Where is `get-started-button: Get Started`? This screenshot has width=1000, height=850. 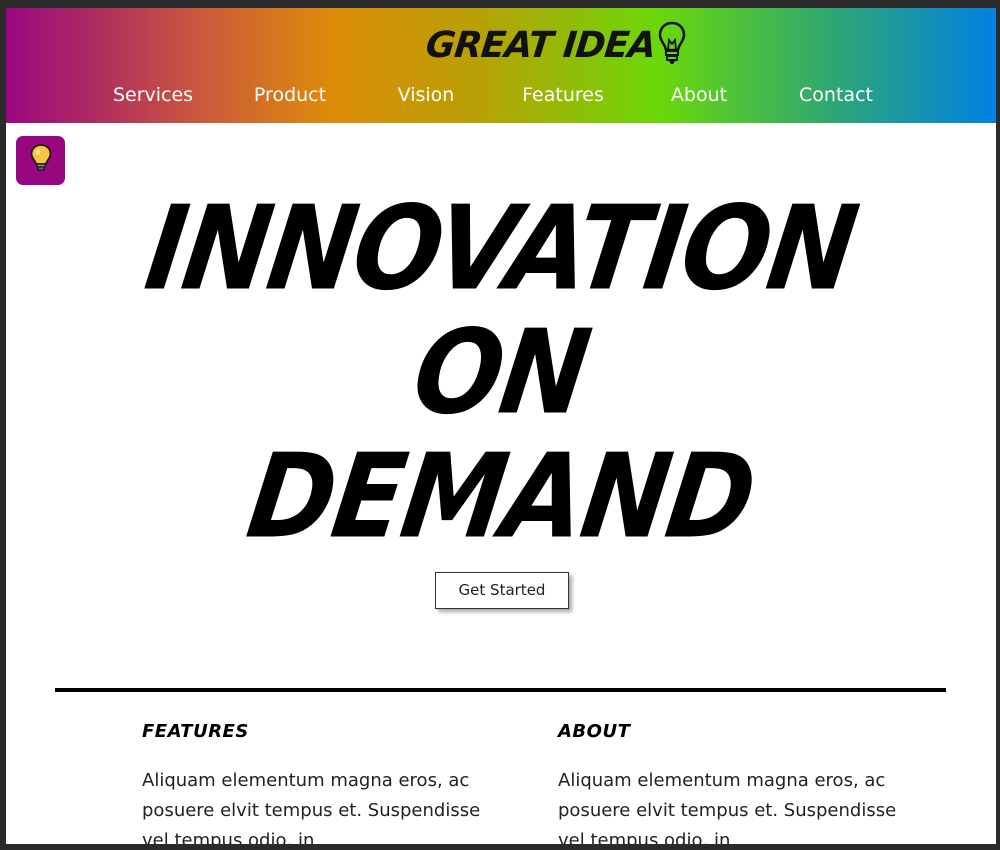
get-started-button: Get Started is located at coordinates (502, 590).